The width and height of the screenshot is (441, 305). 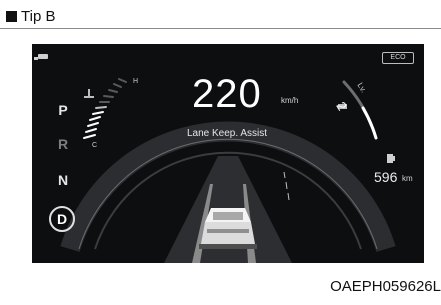 I want to click on eco-badge: ECO, so click(x=398, y=58).